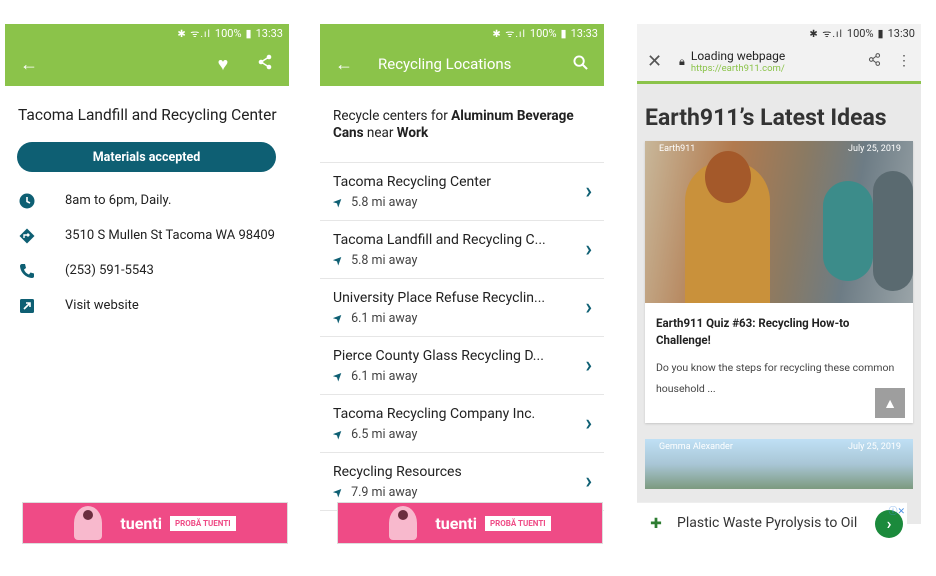  What do you see at coordinates (170, 235) in the screenshot?
I see `address-text: 3510 S Mullen St Tacoma WA 98409` at bounding box center [170, 235].